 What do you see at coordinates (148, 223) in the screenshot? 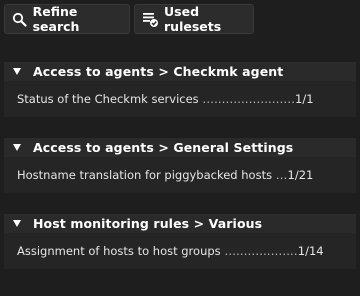
I see `group-title: Host monitoring rules > Various` at bounding box center [148, 223].